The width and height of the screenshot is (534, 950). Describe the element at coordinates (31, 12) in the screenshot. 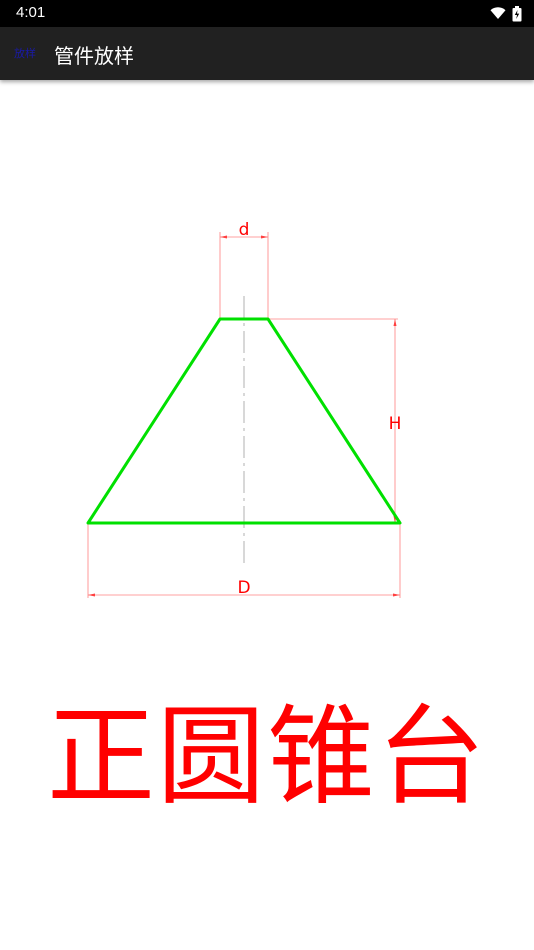

I see `status-time: 4:01` at that location.